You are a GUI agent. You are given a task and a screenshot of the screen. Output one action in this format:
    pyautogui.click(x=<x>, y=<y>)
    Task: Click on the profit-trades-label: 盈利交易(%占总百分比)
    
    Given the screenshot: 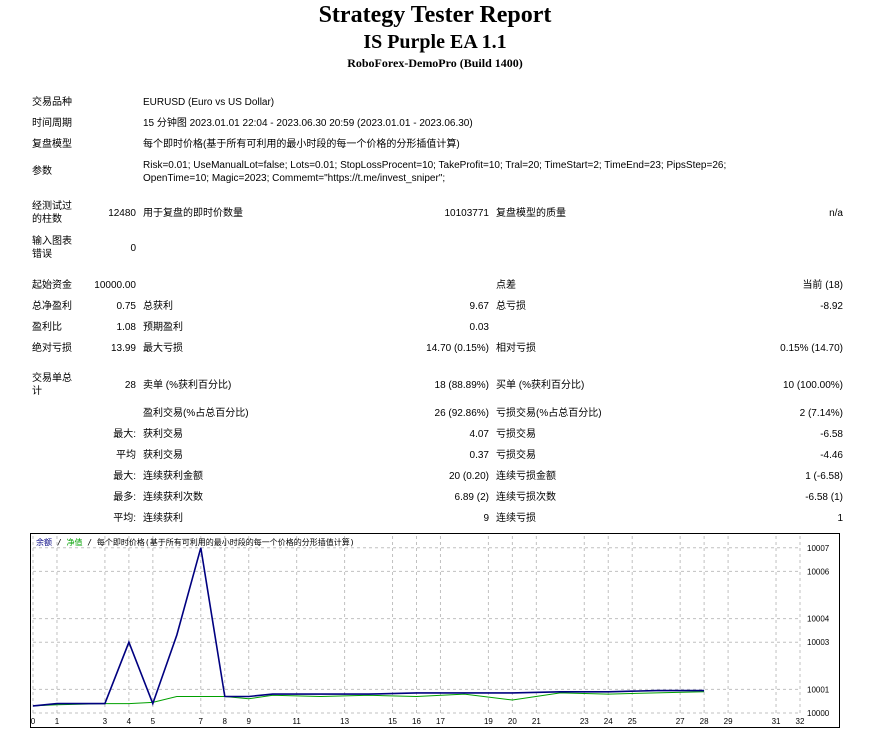 What is the action you would take?
    pyautogui.click(x=196, y=413)
    